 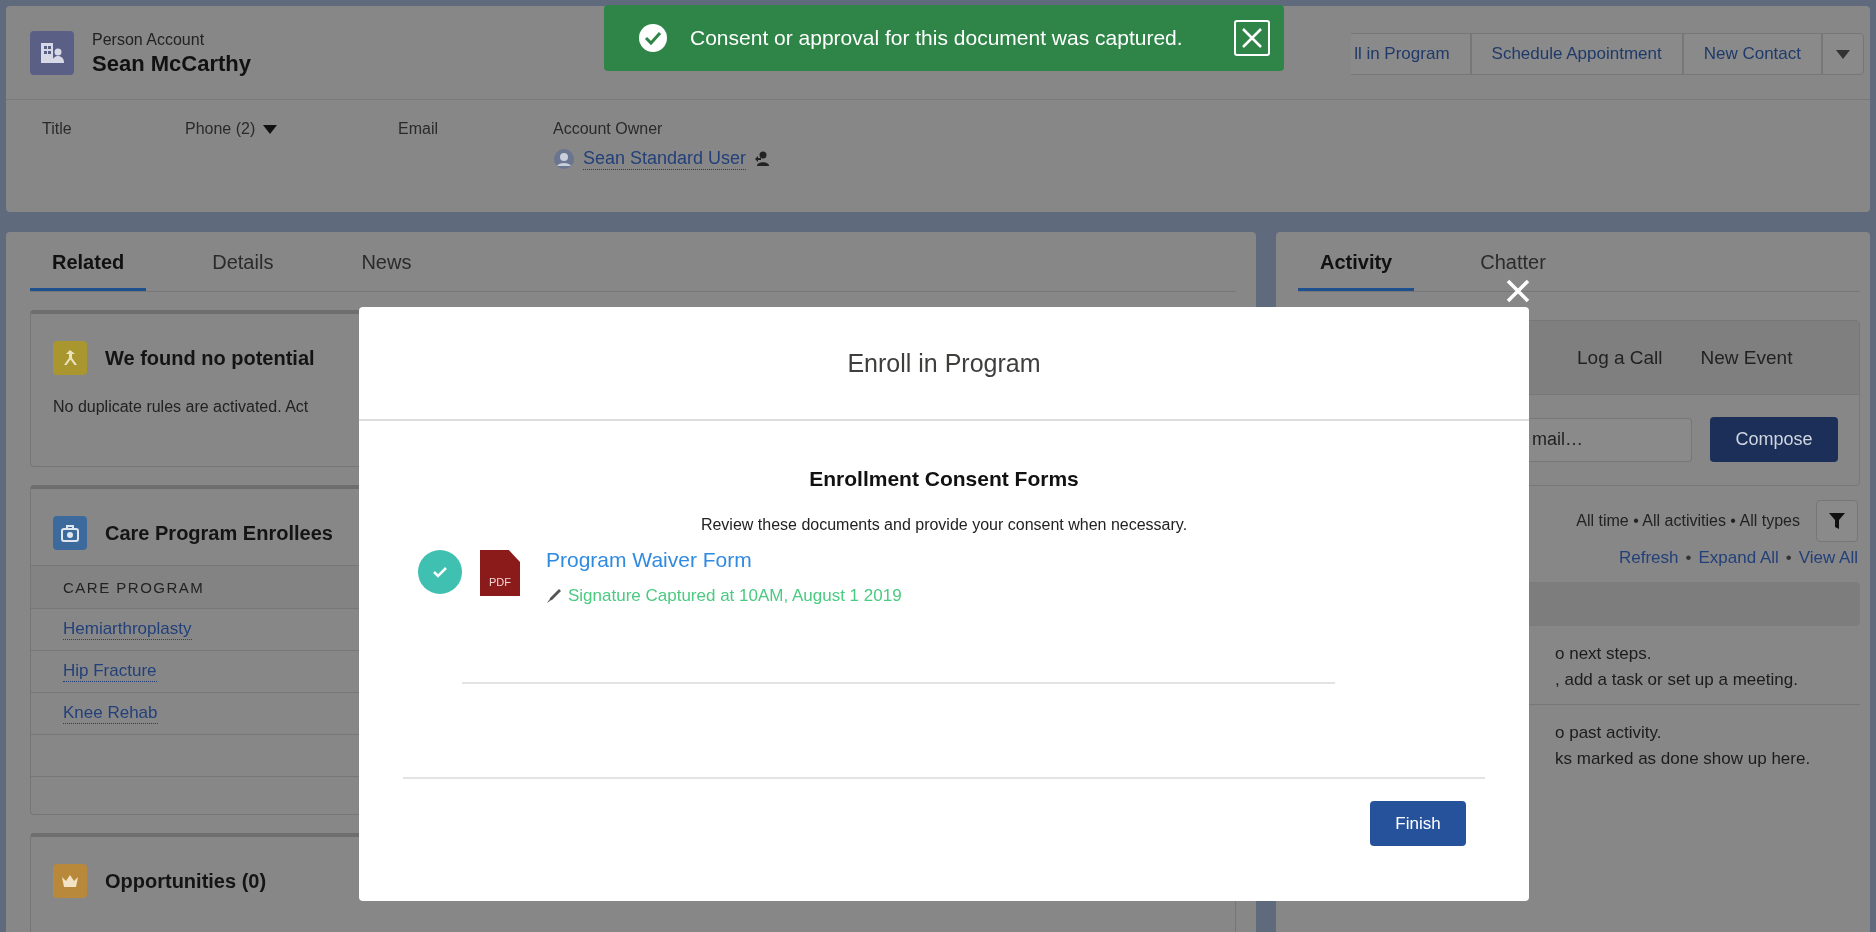 I want to click on activity-link: View All, so click(x=1828, y=558).